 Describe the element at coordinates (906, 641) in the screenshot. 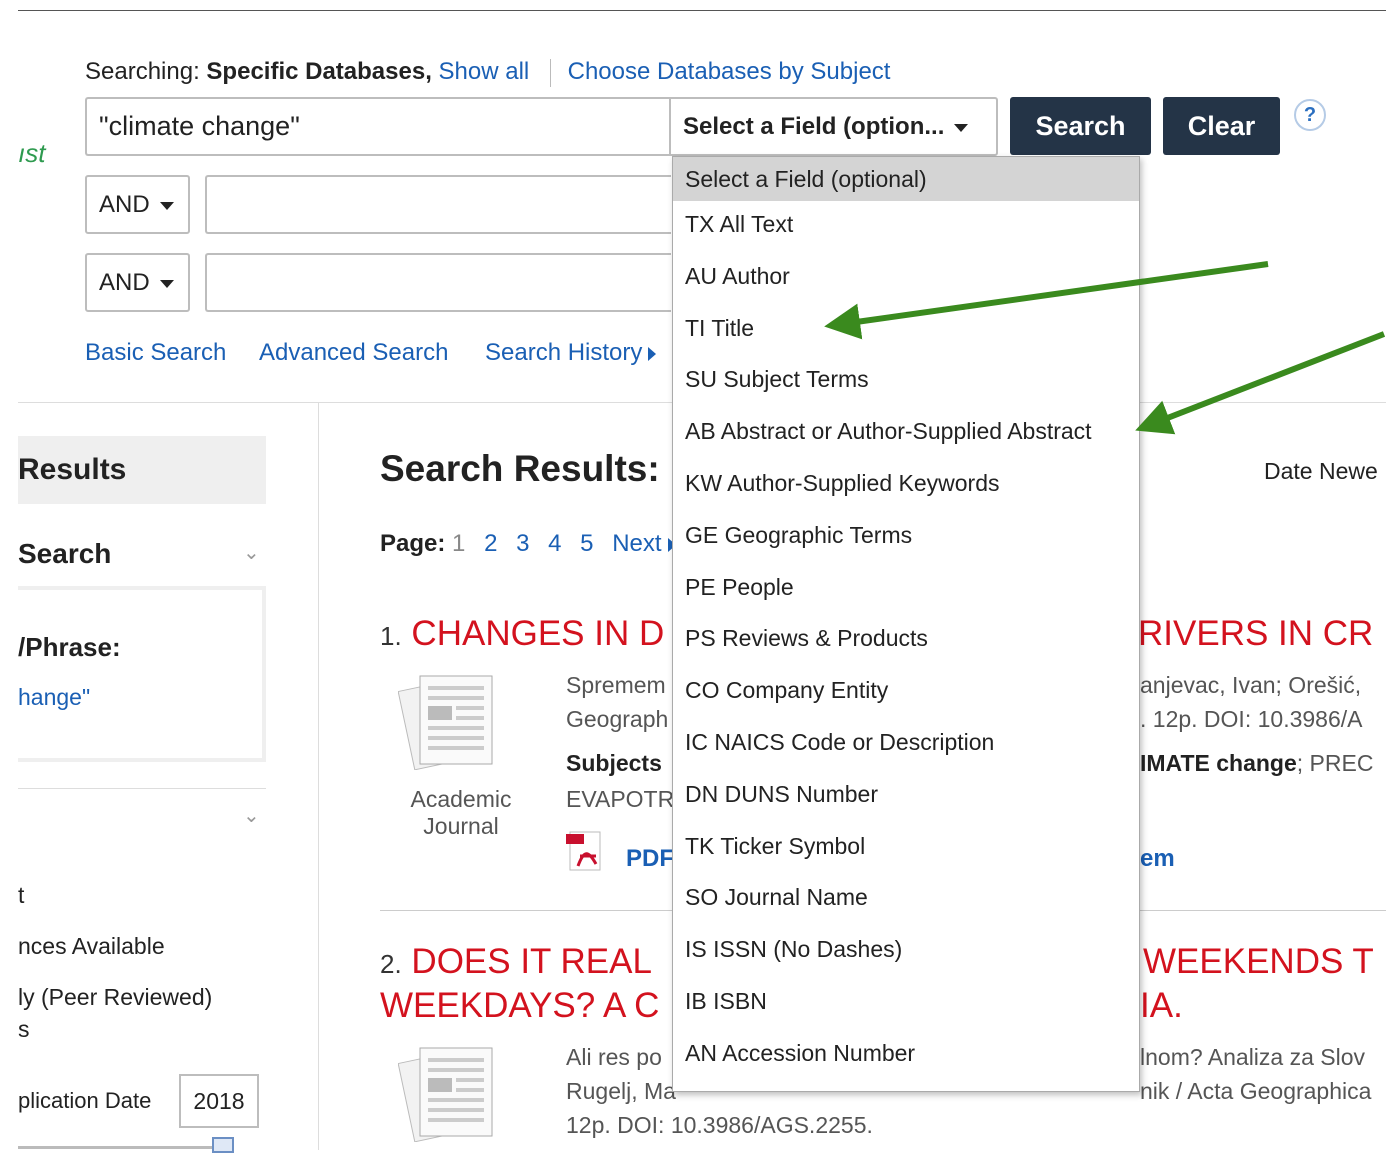

I see `field-option-ps: PS Reviews & Products` at that location.